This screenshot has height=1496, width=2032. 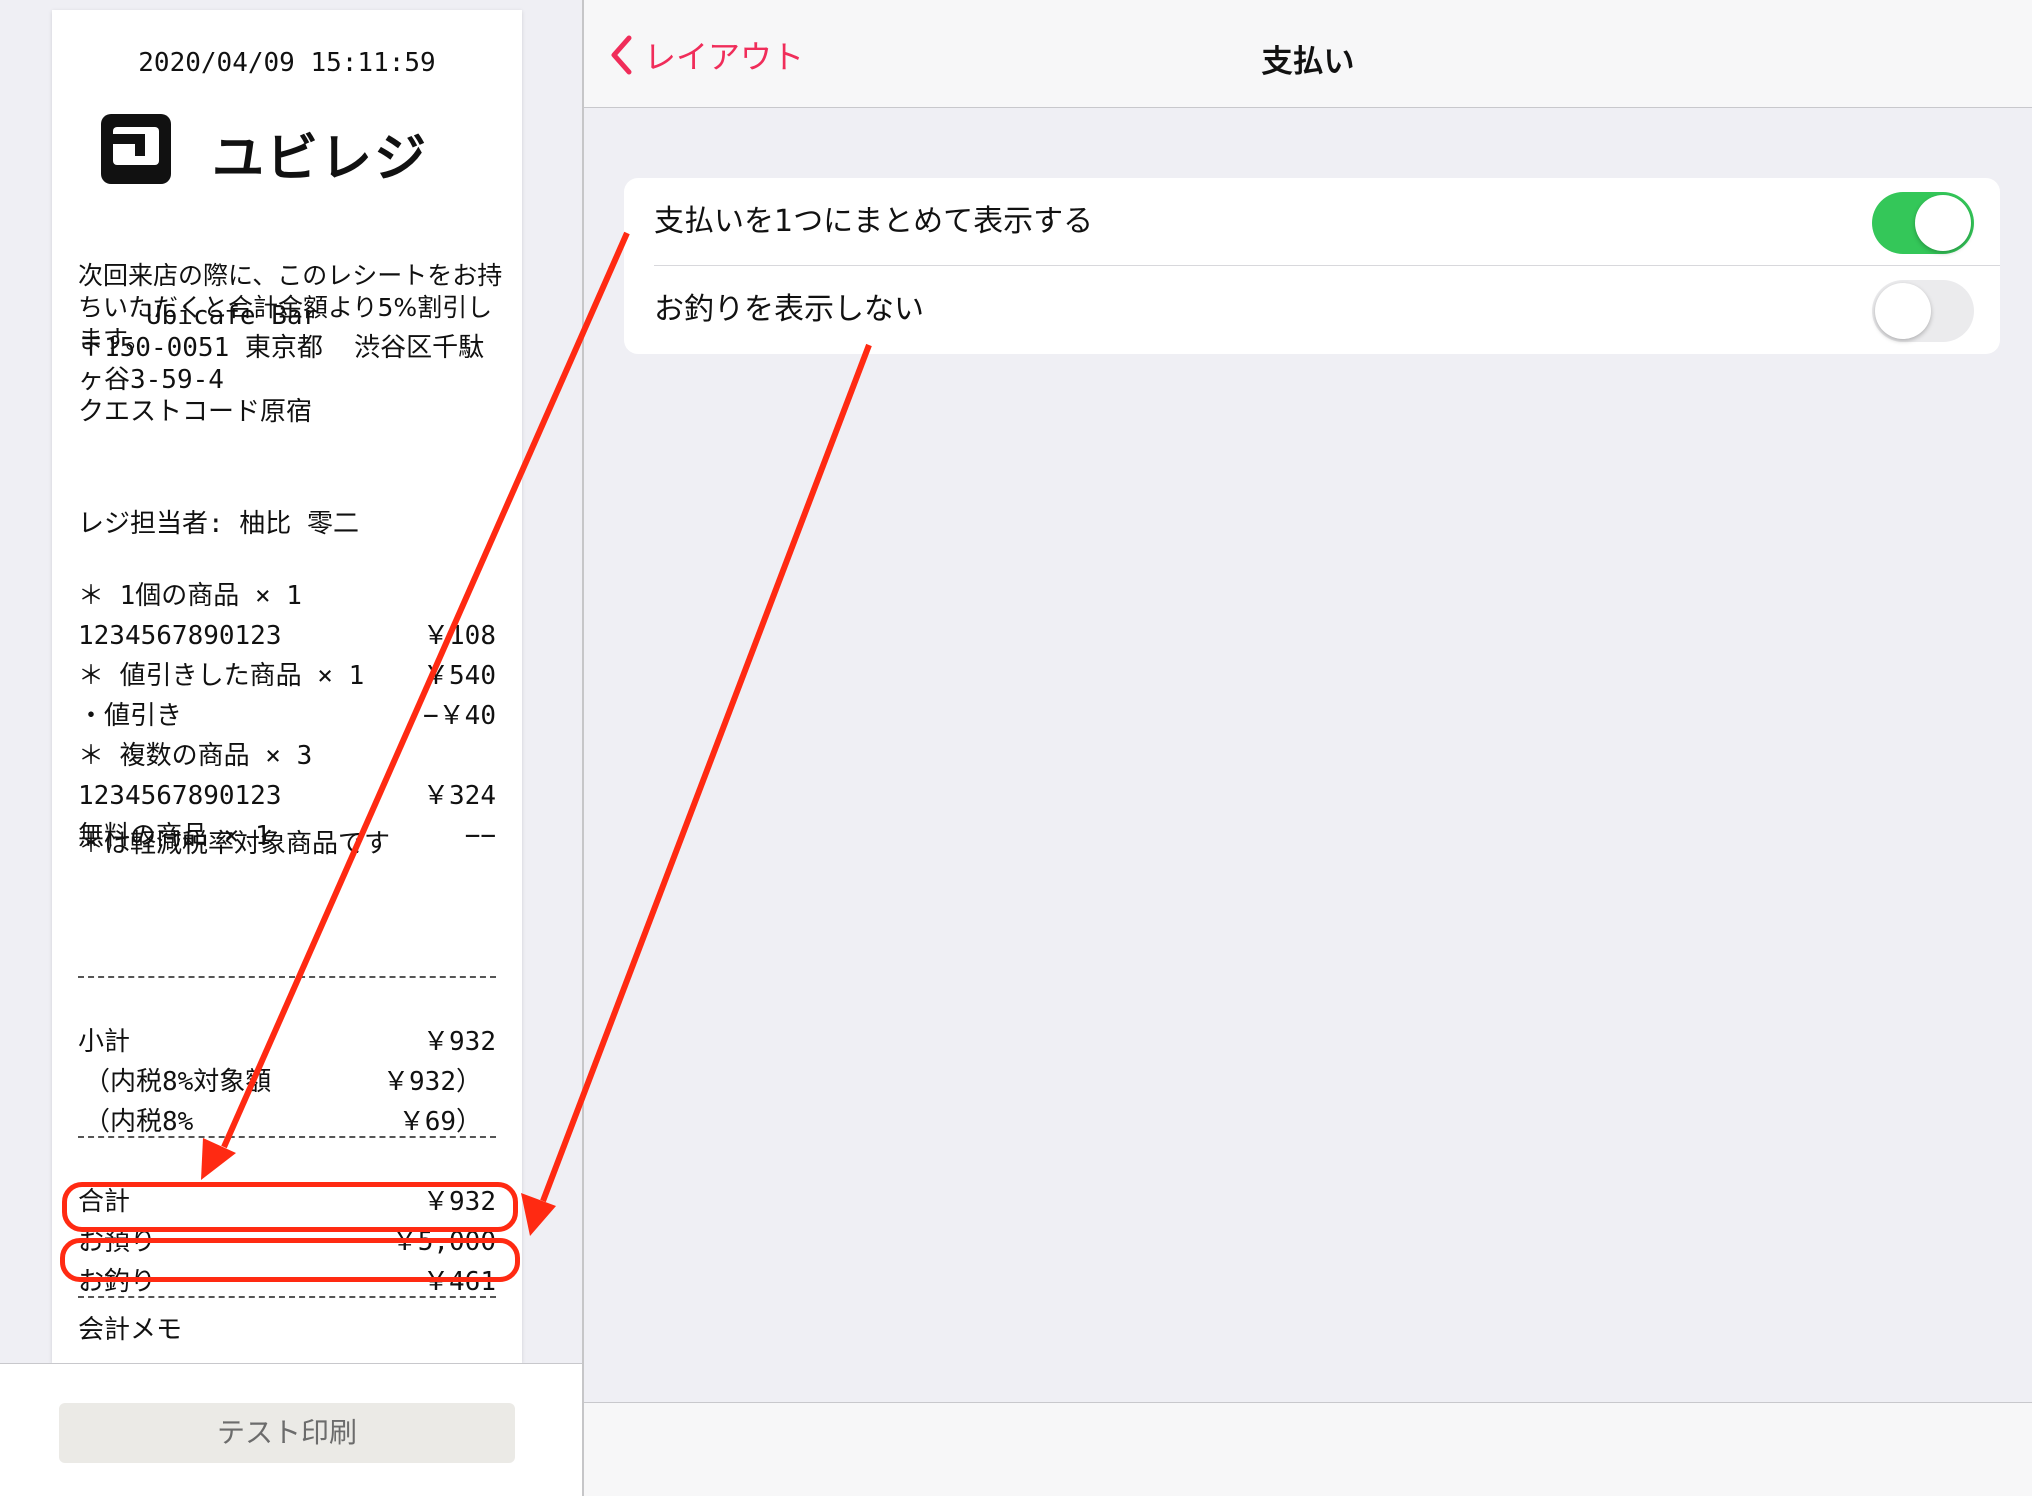 I want to click on receipt-item-row: 1234567890123 ￥324, so click(x=287, y=796).